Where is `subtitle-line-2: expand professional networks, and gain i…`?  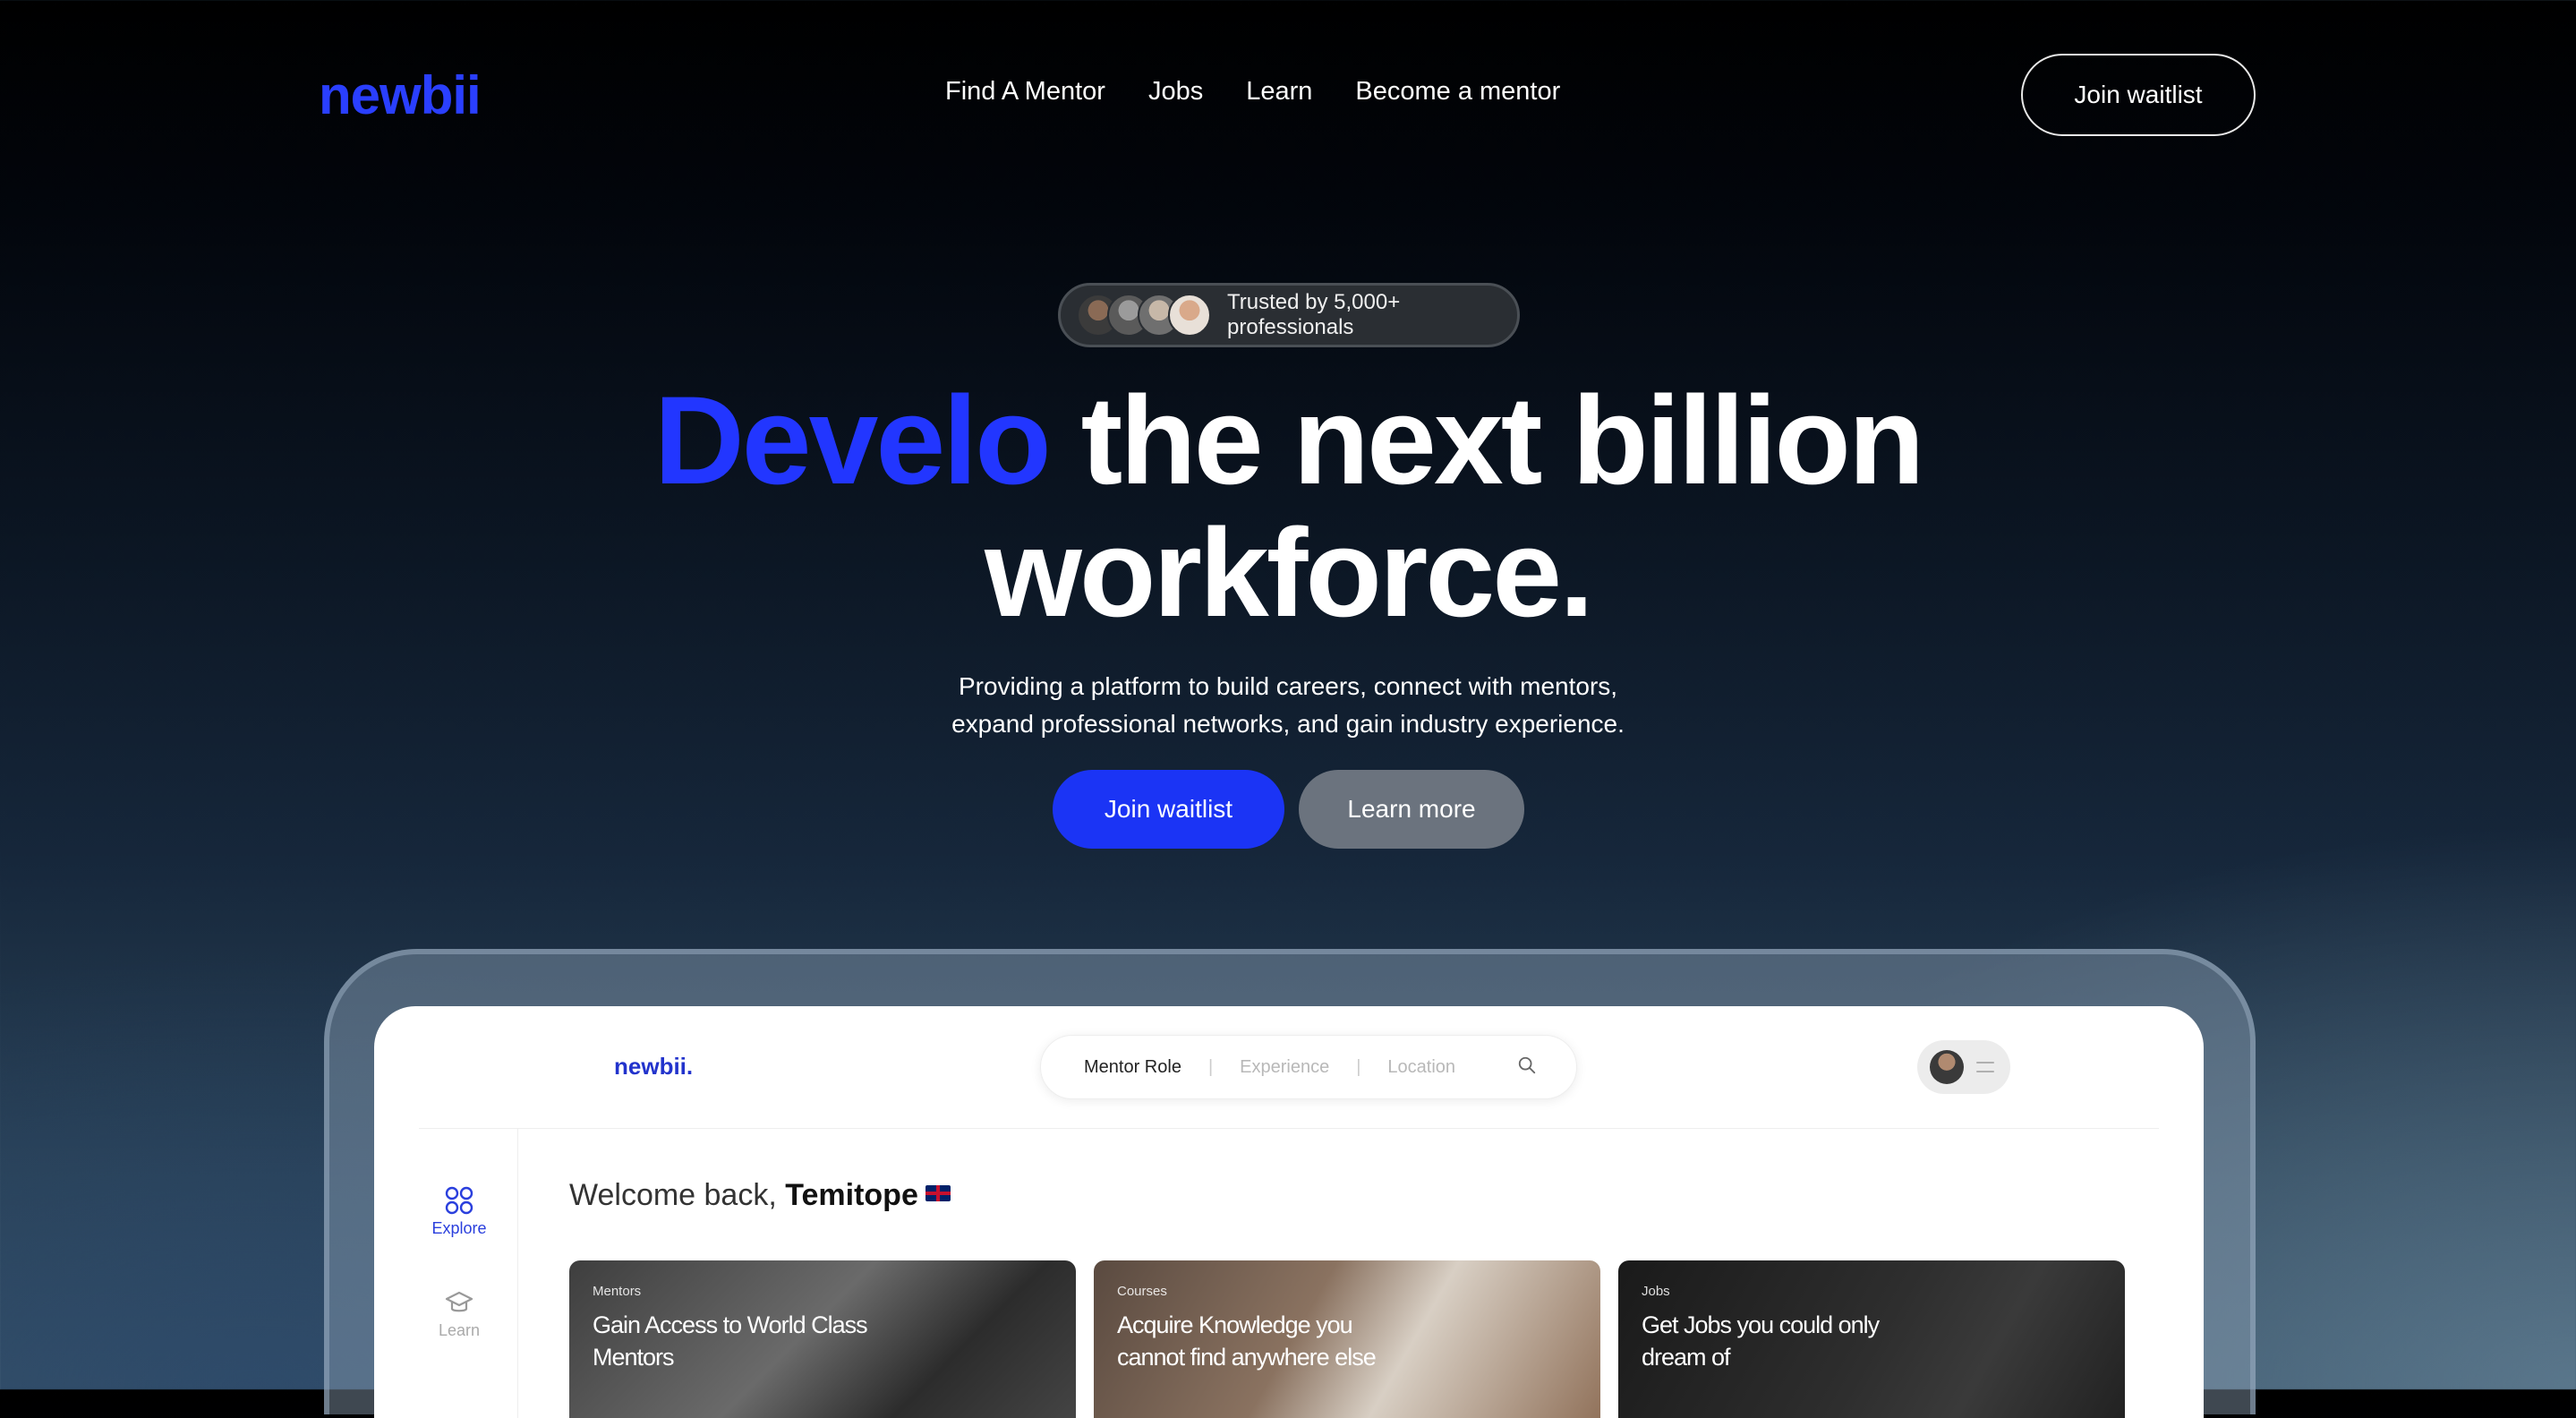
subtitle-line-2: expand professional networks, and gain i… is located at coordinates (1288, 724).